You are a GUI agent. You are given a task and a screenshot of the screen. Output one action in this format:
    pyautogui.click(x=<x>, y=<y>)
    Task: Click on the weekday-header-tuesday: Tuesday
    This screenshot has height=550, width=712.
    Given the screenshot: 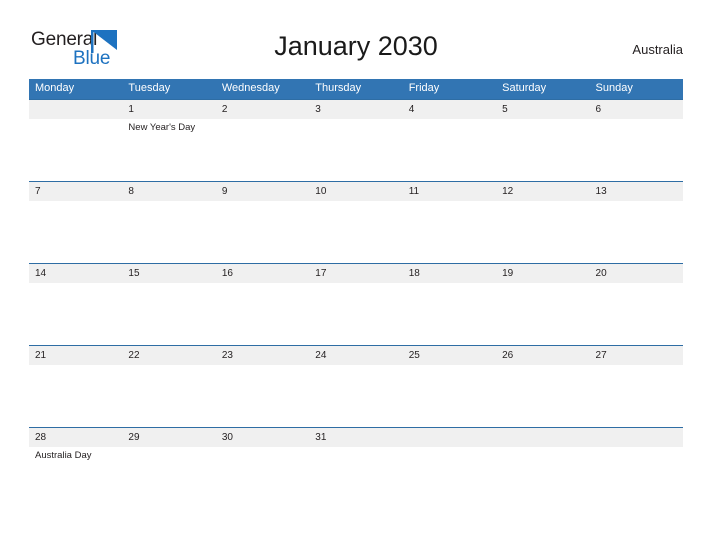 What is the action you would take?
    pyautogui.click(x=169, y=89)
    